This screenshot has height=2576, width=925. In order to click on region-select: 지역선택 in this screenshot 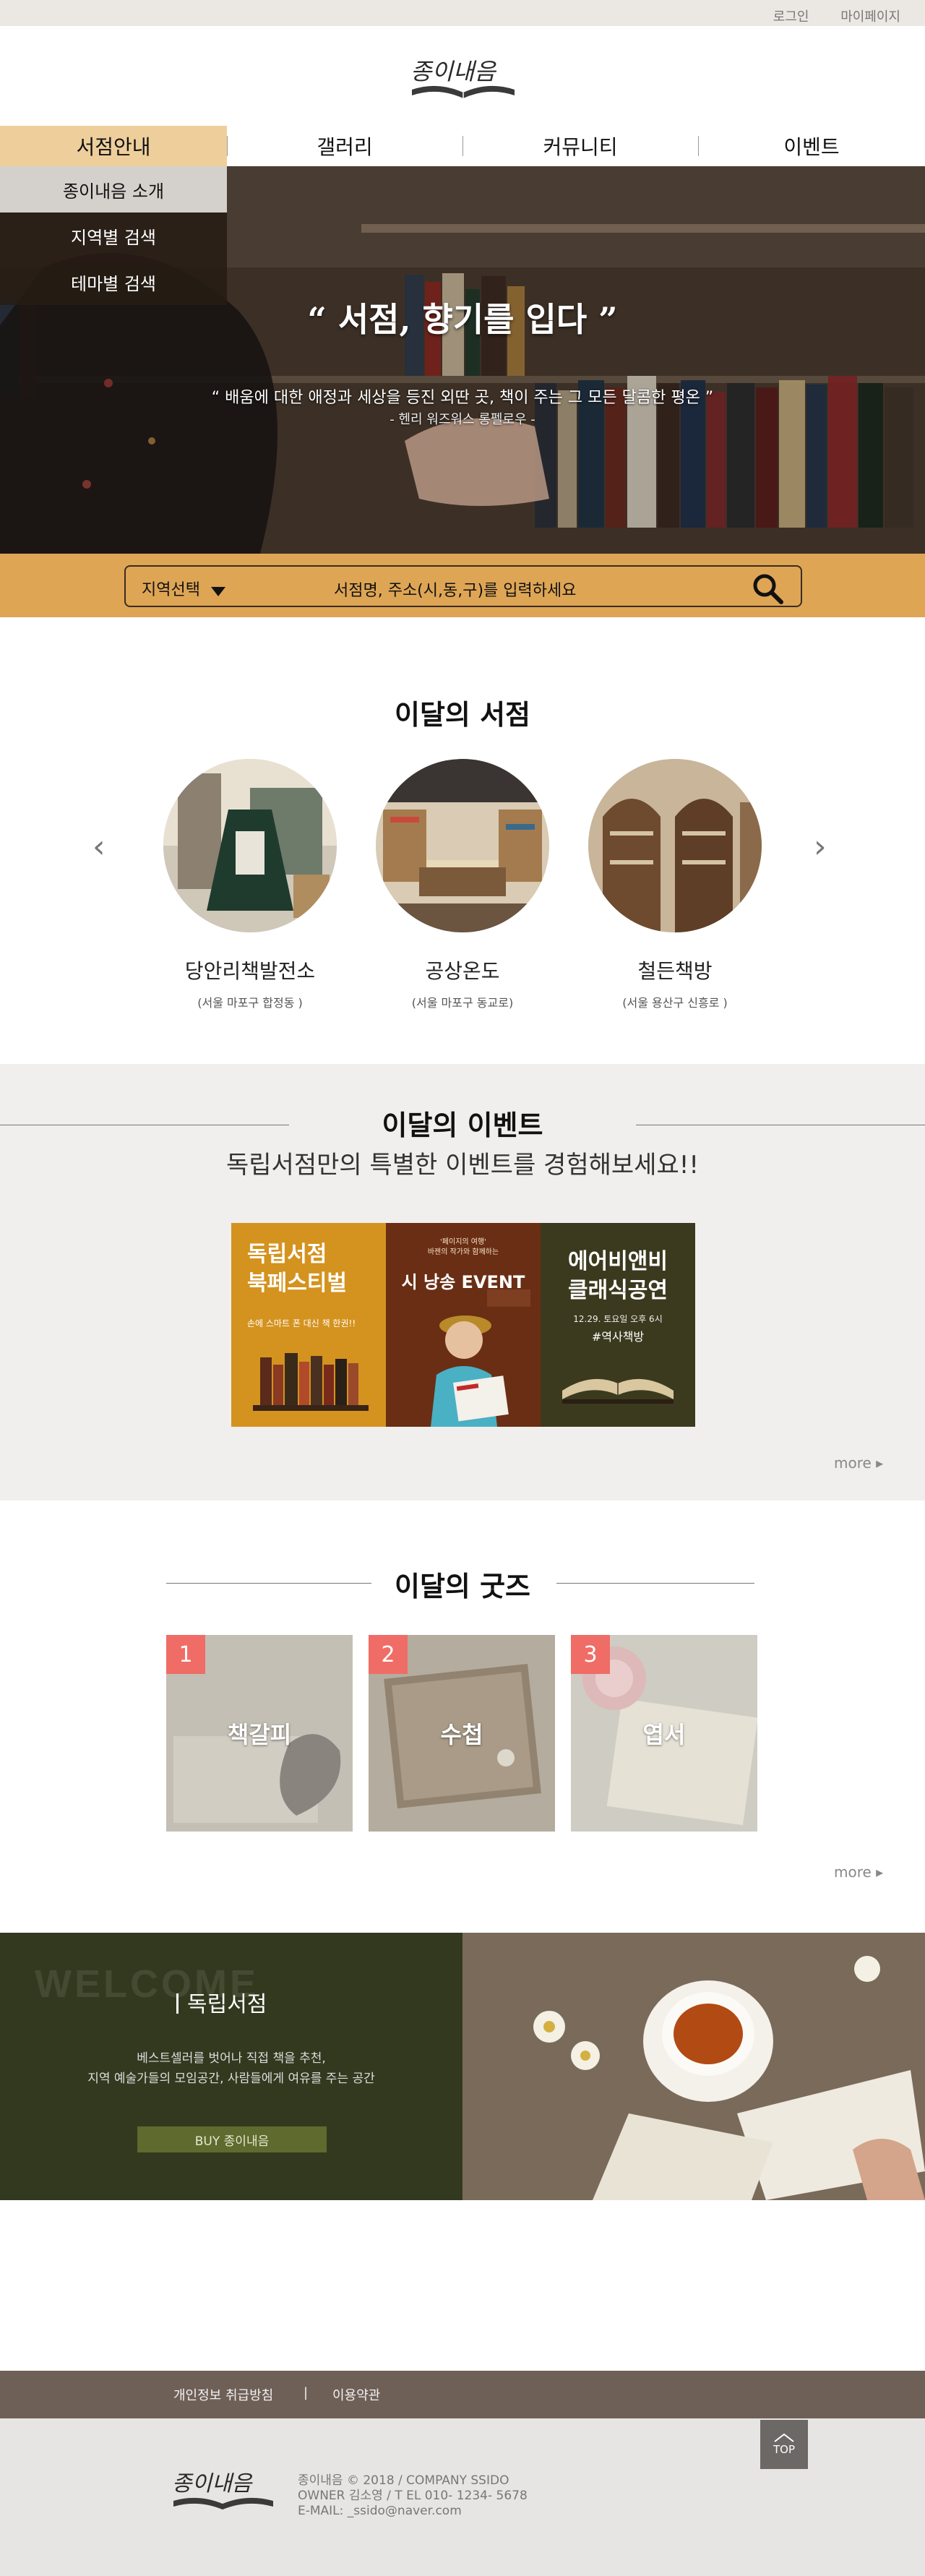, I will do `click(184, 589)`.